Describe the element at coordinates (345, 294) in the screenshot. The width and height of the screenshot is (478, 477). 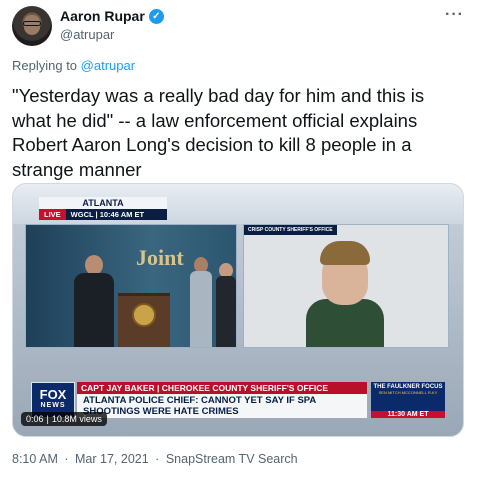
I see `mugshot-figure` at that location.